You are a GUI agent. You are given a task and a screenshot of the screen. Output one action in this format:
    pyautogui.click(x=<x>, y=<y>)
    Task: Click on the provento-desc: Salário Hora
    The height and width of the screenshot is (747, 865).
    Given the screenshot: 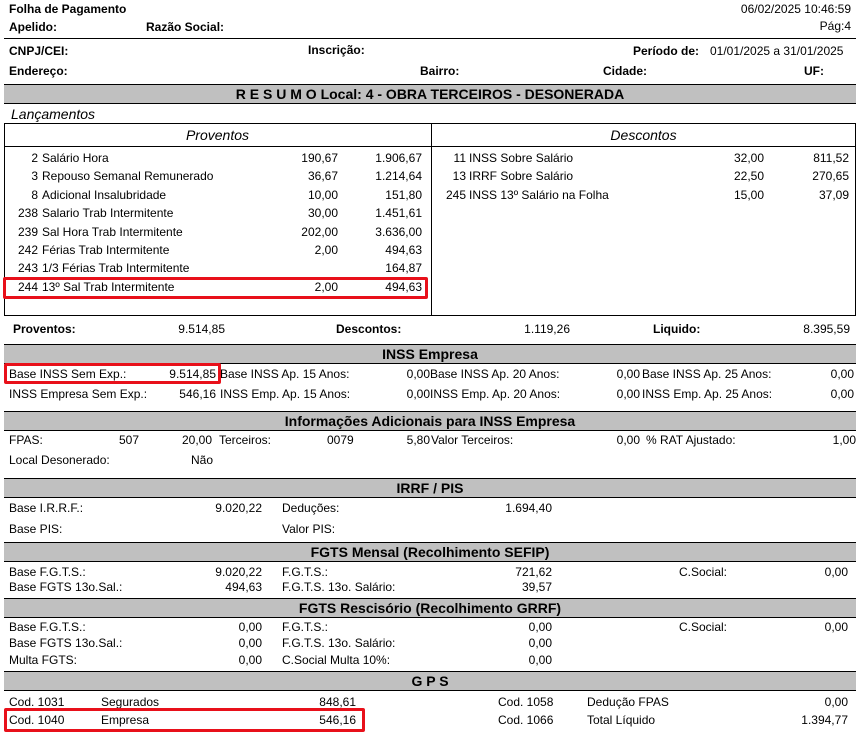 What is the action you would take?
    pyautogui.click(x=75, y=158)
    